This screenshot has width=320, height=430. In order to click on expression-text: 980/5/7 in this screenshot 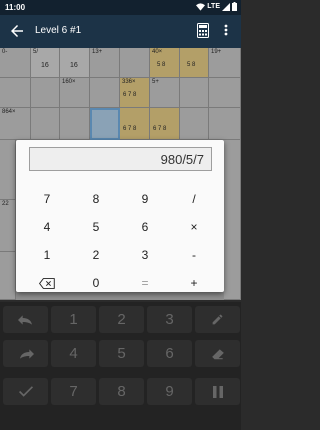, I will do `click(182, 159)`.